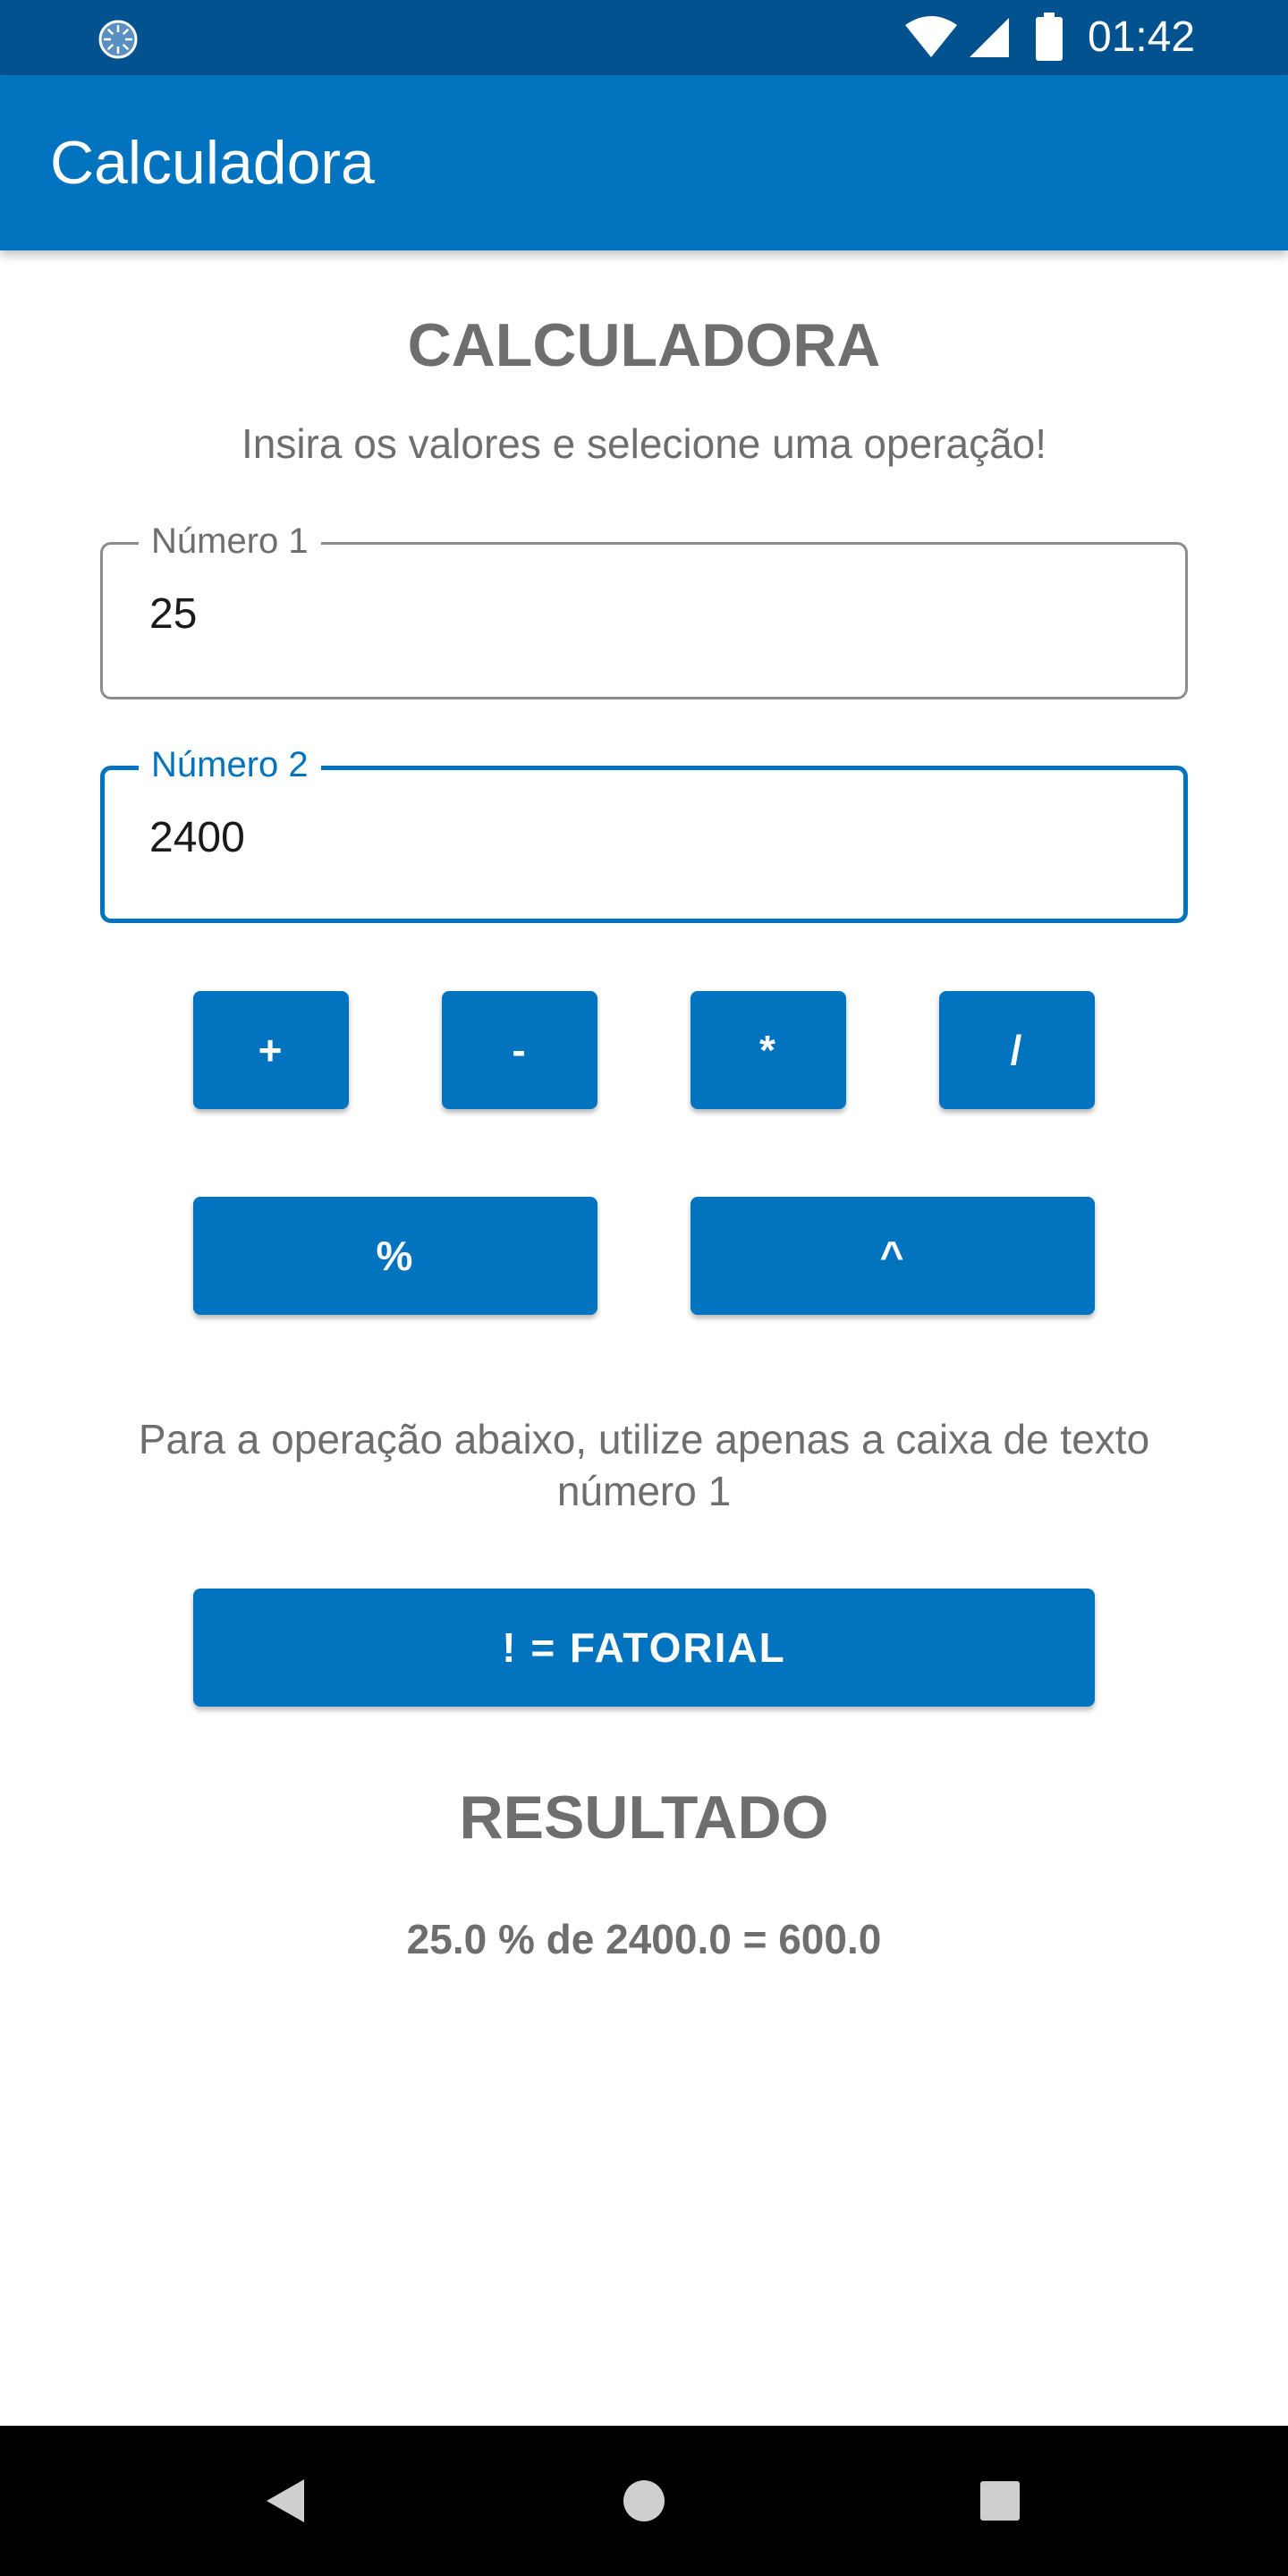 The width and height of the screenshot is (1288, 2576). I want to click on recent-apps-icon, so click(1000, 2501).